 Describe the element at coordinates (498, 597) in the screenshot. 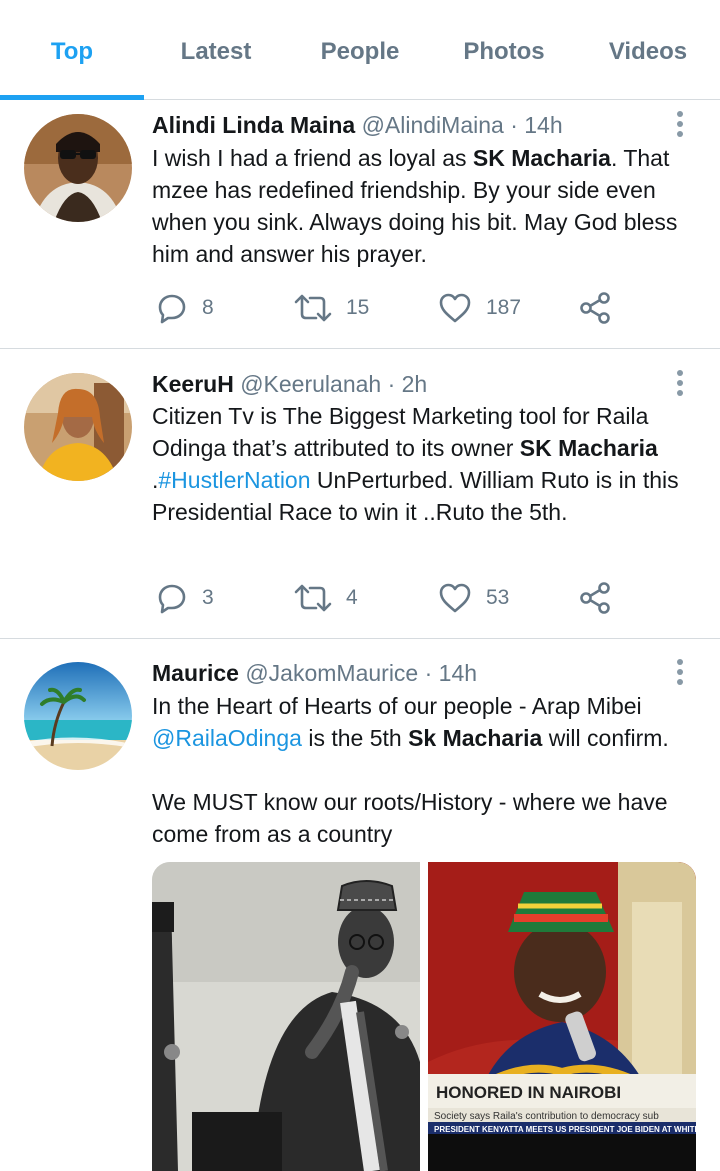

I see `like-count: 53` at that location.